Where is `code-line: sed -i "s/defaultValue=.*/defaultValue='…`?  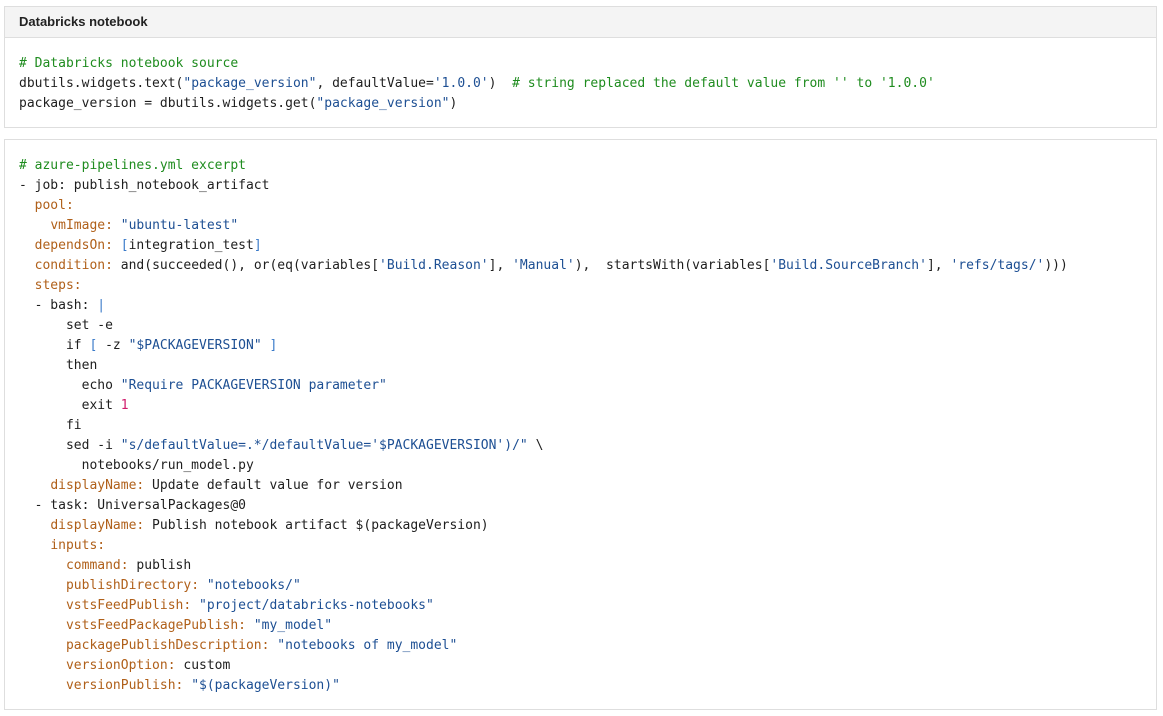
code-line: sed -i "s/defaultValue=.*/defaultValue='… is located at coordinates (580, 446).